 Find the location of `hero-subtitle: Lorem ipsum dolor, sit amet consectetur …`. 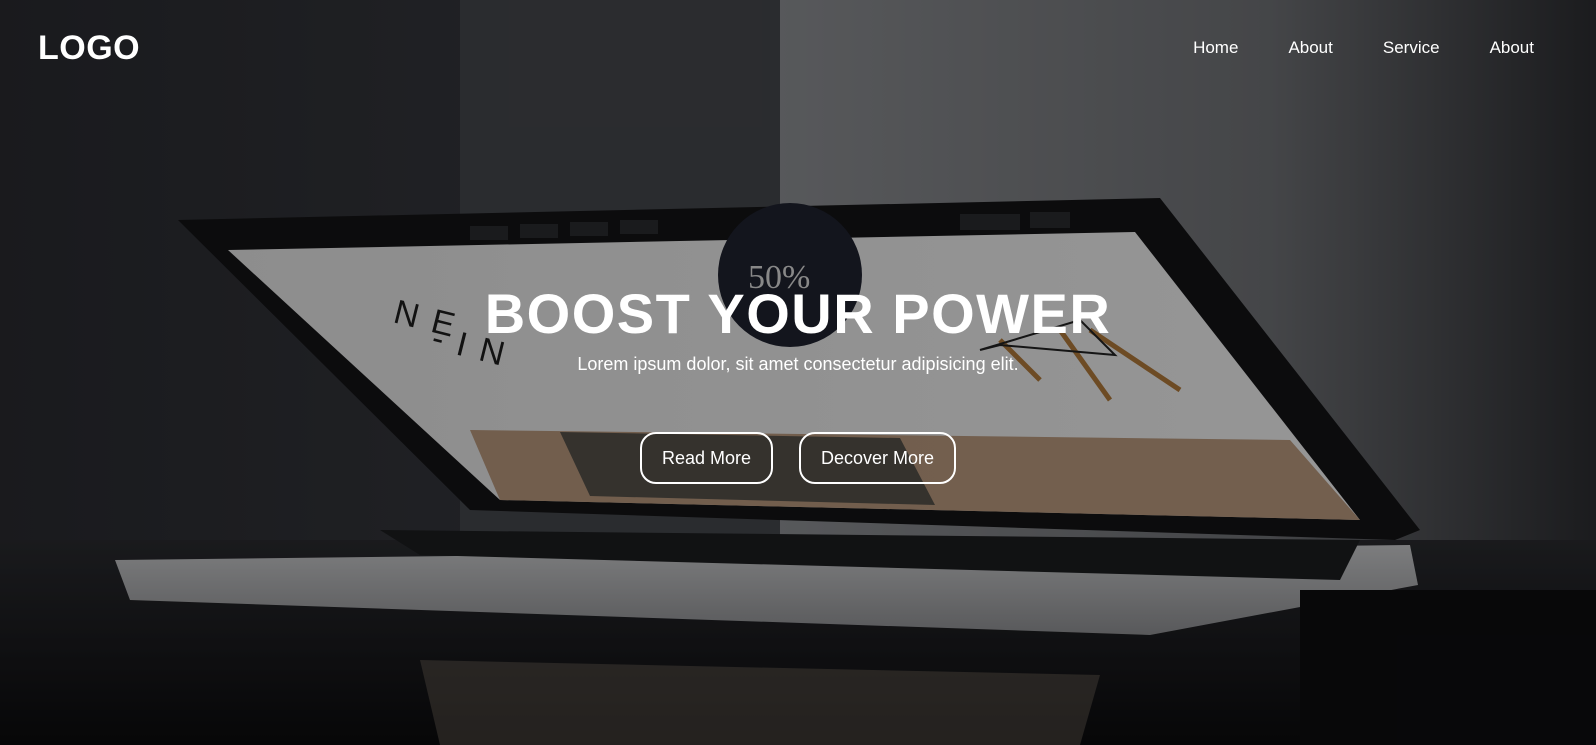

hero-subtitle: Lorem ipsum dolor, sit amet consectetur … is located at coordinates (798, 364).